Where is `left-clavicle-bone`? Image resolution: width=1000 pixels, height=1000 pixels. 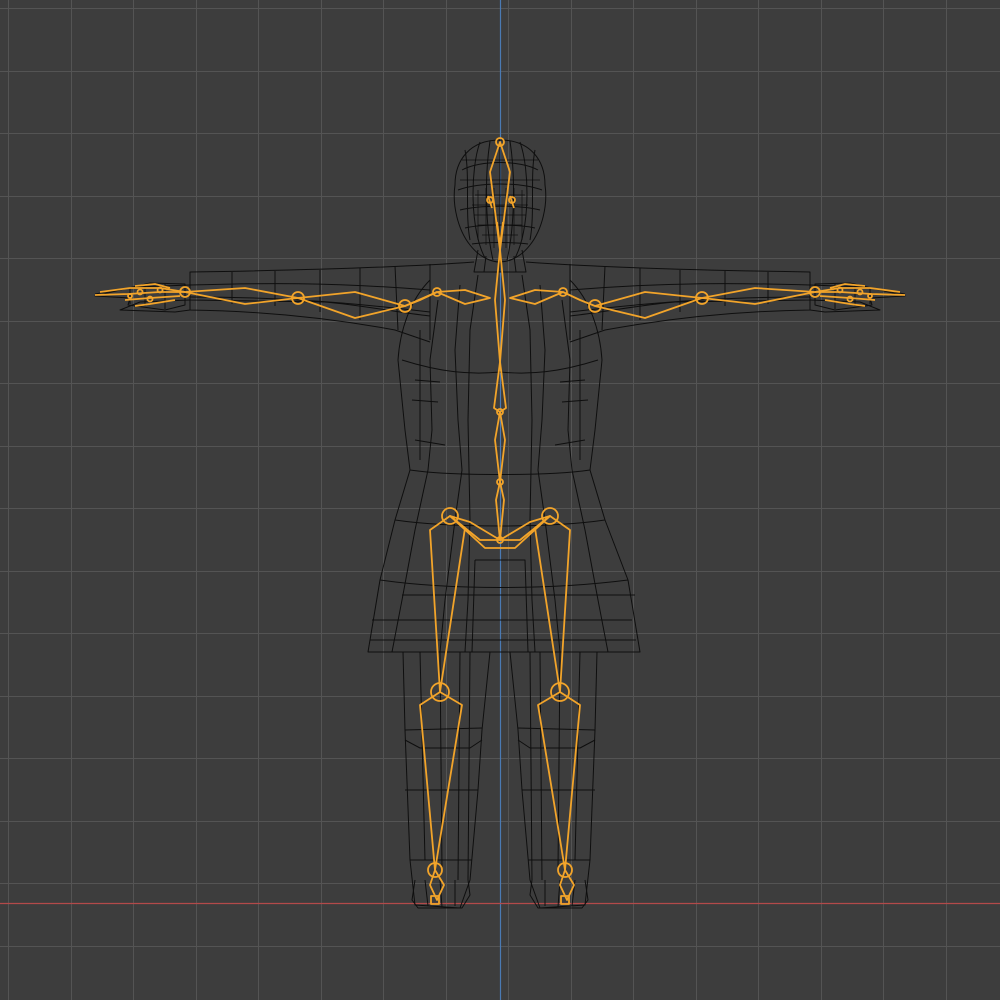
left-clavicle-bone is located at coordinates (463, 297).